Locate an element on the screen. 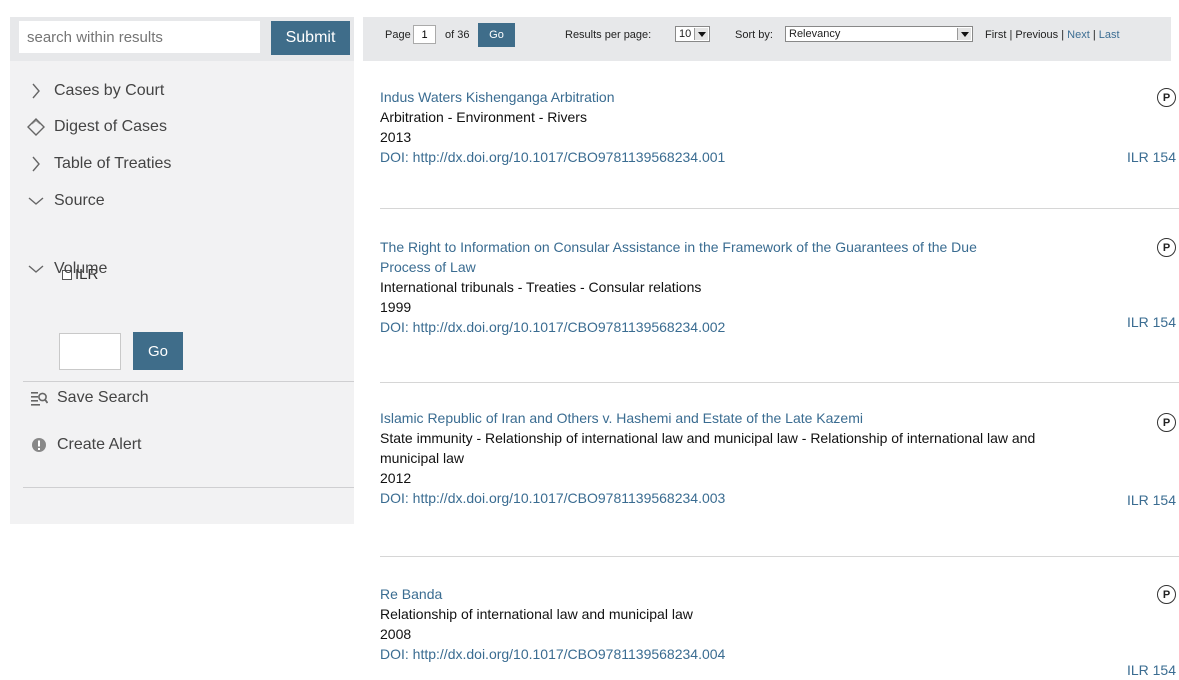 The height and width of the screenshot is (680, 1179). result-year: 2008 is located at coordinates (396, 634).